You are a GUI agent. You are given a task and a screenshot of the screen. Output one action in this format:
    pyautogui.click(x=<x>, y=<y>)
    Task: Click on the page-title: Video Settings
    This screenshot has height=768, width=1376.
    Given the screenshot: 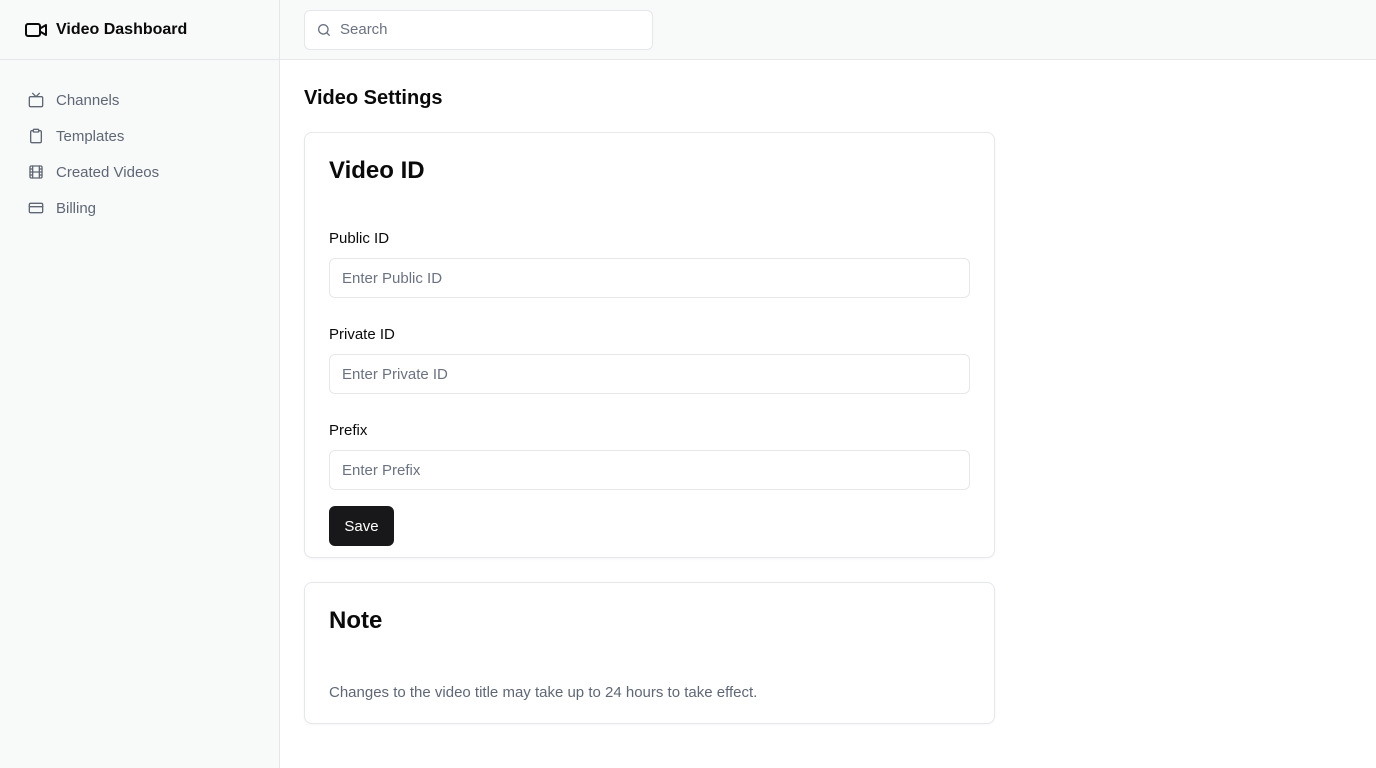 What is the action you would take?
    pyautogui.click(x=373, y=98)
    